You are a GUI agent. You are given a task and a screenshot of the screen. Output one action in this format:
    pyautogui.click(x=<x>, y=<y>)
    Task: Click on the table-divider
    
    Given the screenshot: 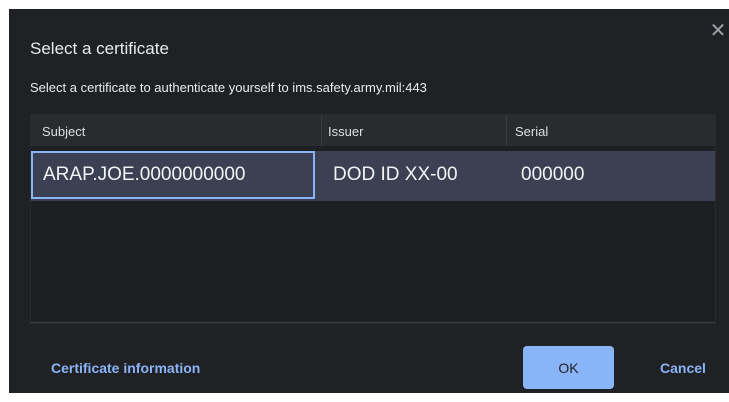 What is the action you would take?
    pyautogui.click(x=373, y=322)
    